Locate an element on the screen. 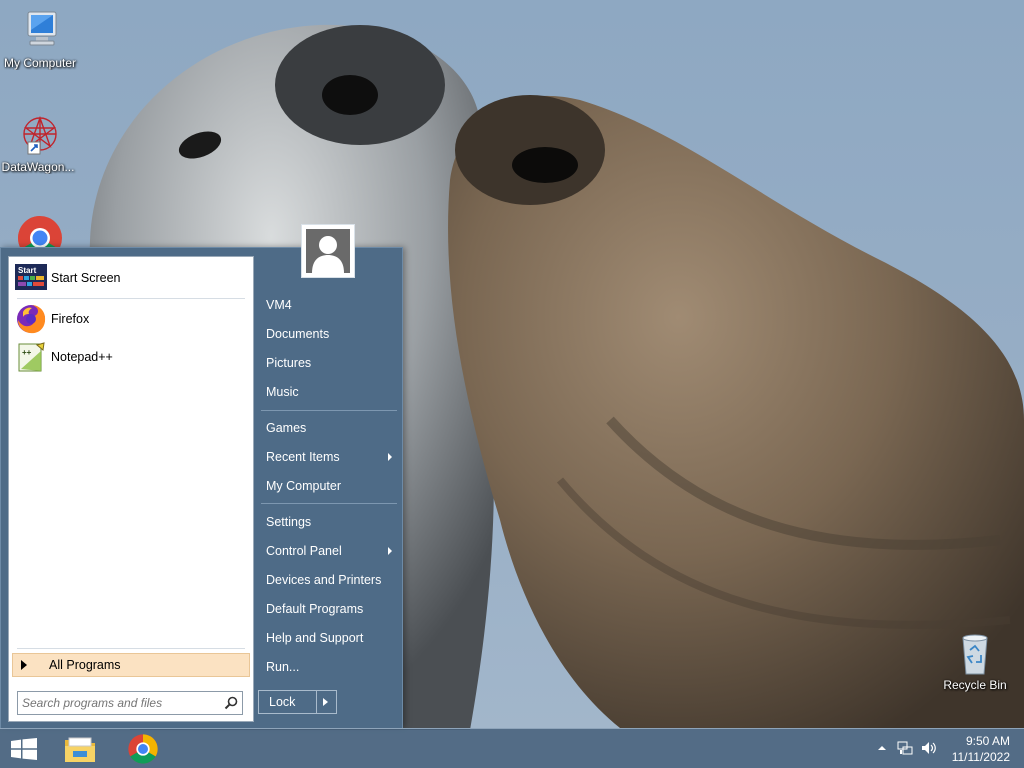 The height and width of the screenshot is (768, 1024). menu-item-devices-and-printers: Devices and Printers is located at coordinates (328, 580).